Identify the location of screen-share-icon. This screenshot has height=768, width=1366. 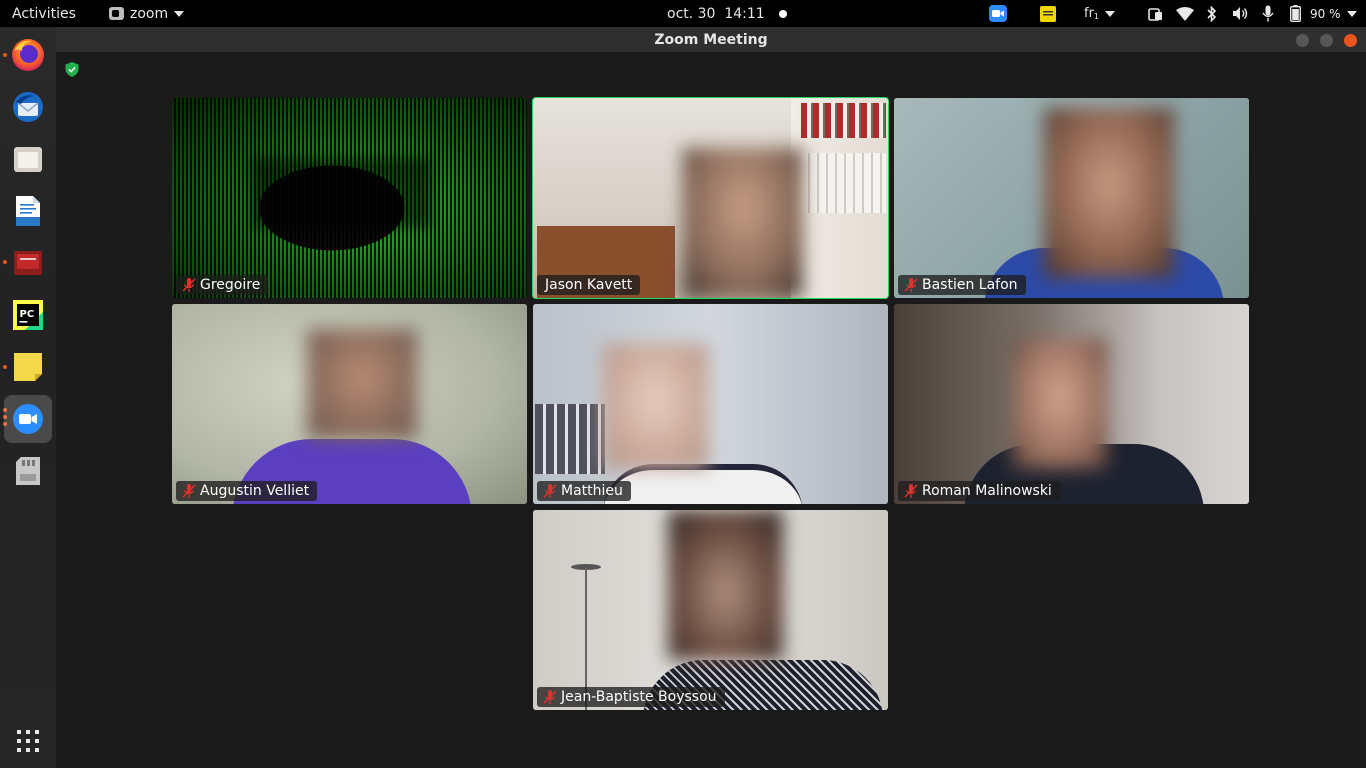
(1156, 13).